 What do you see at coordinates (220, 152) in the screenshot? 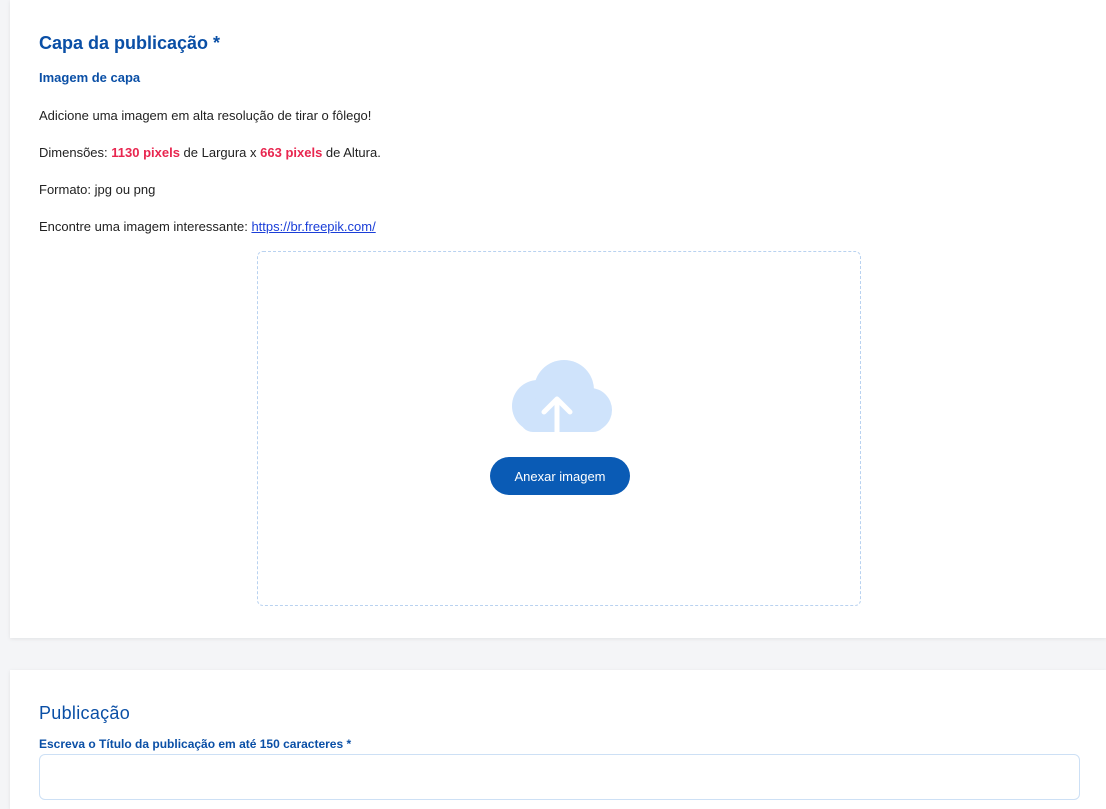
I see `dimensions-middle: de Largura x` at bounding box center [220, 152].